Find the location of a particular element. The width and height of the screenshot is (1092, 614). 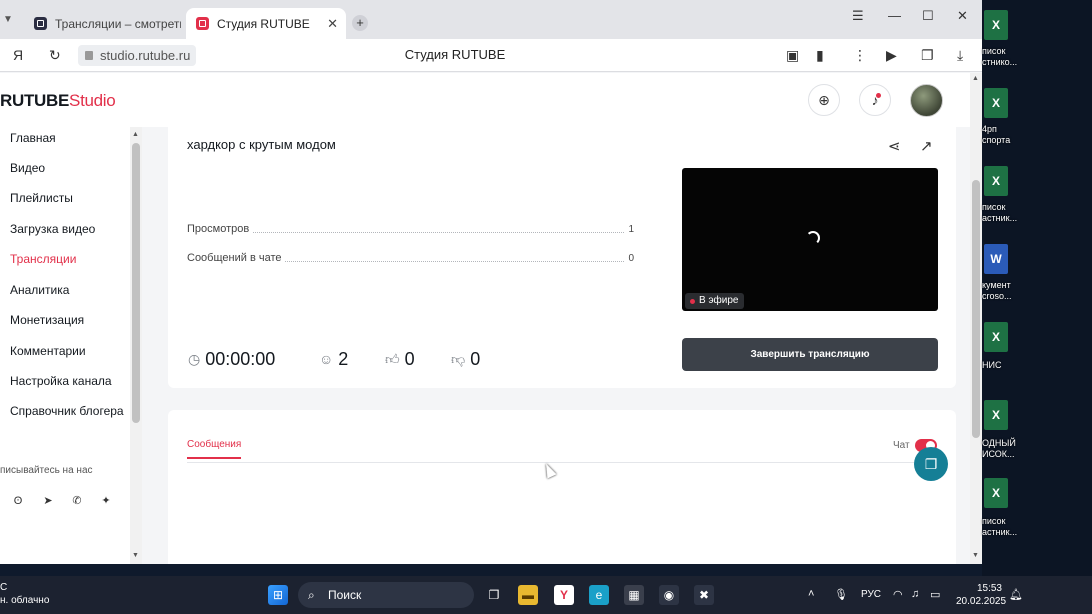

video-player: В эфире is located at coordinates (810, 239).